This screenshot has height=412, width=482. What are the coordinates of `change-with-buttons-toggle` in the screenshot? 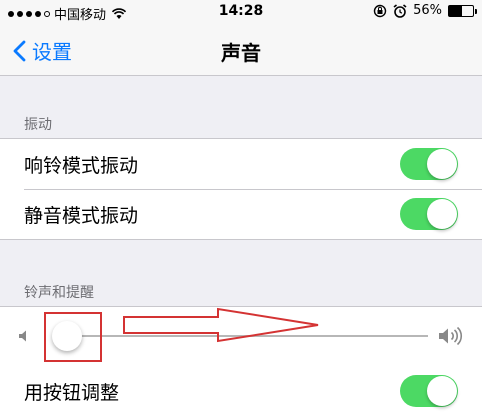 It's located at (429, 391).